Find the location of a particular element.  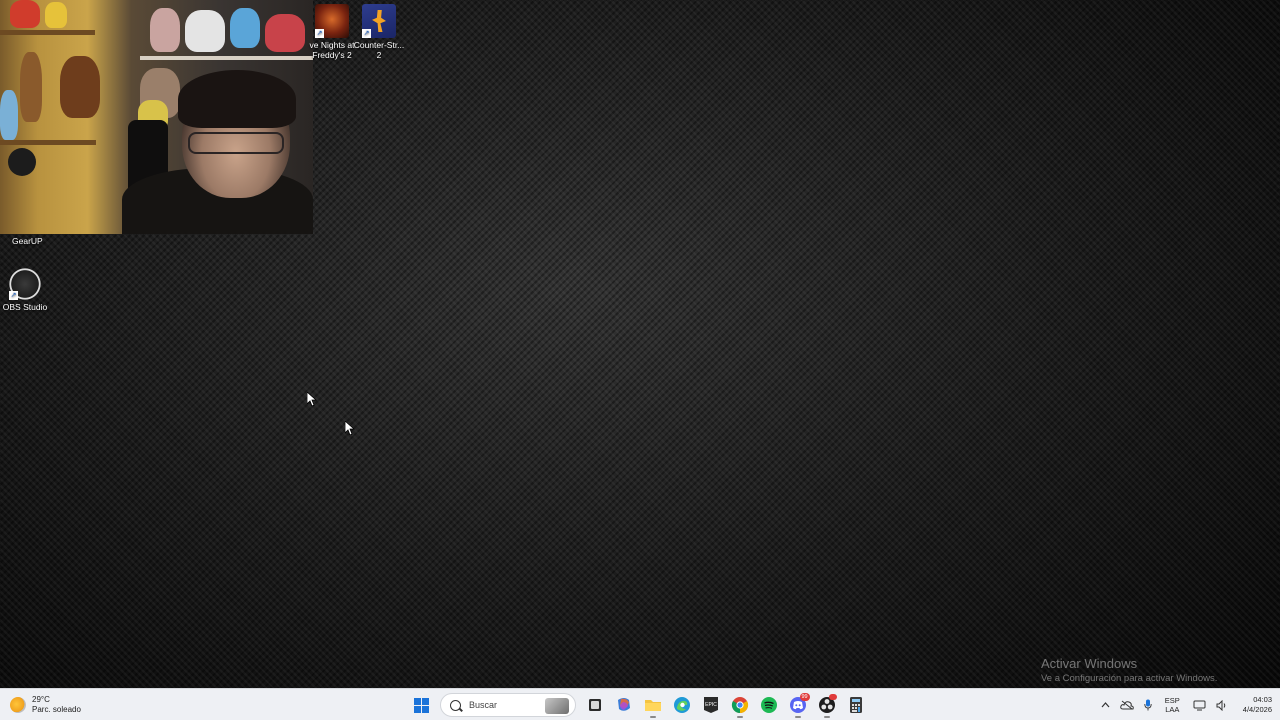

epic-games-button: EPIC is located at coordinates (711, 705).